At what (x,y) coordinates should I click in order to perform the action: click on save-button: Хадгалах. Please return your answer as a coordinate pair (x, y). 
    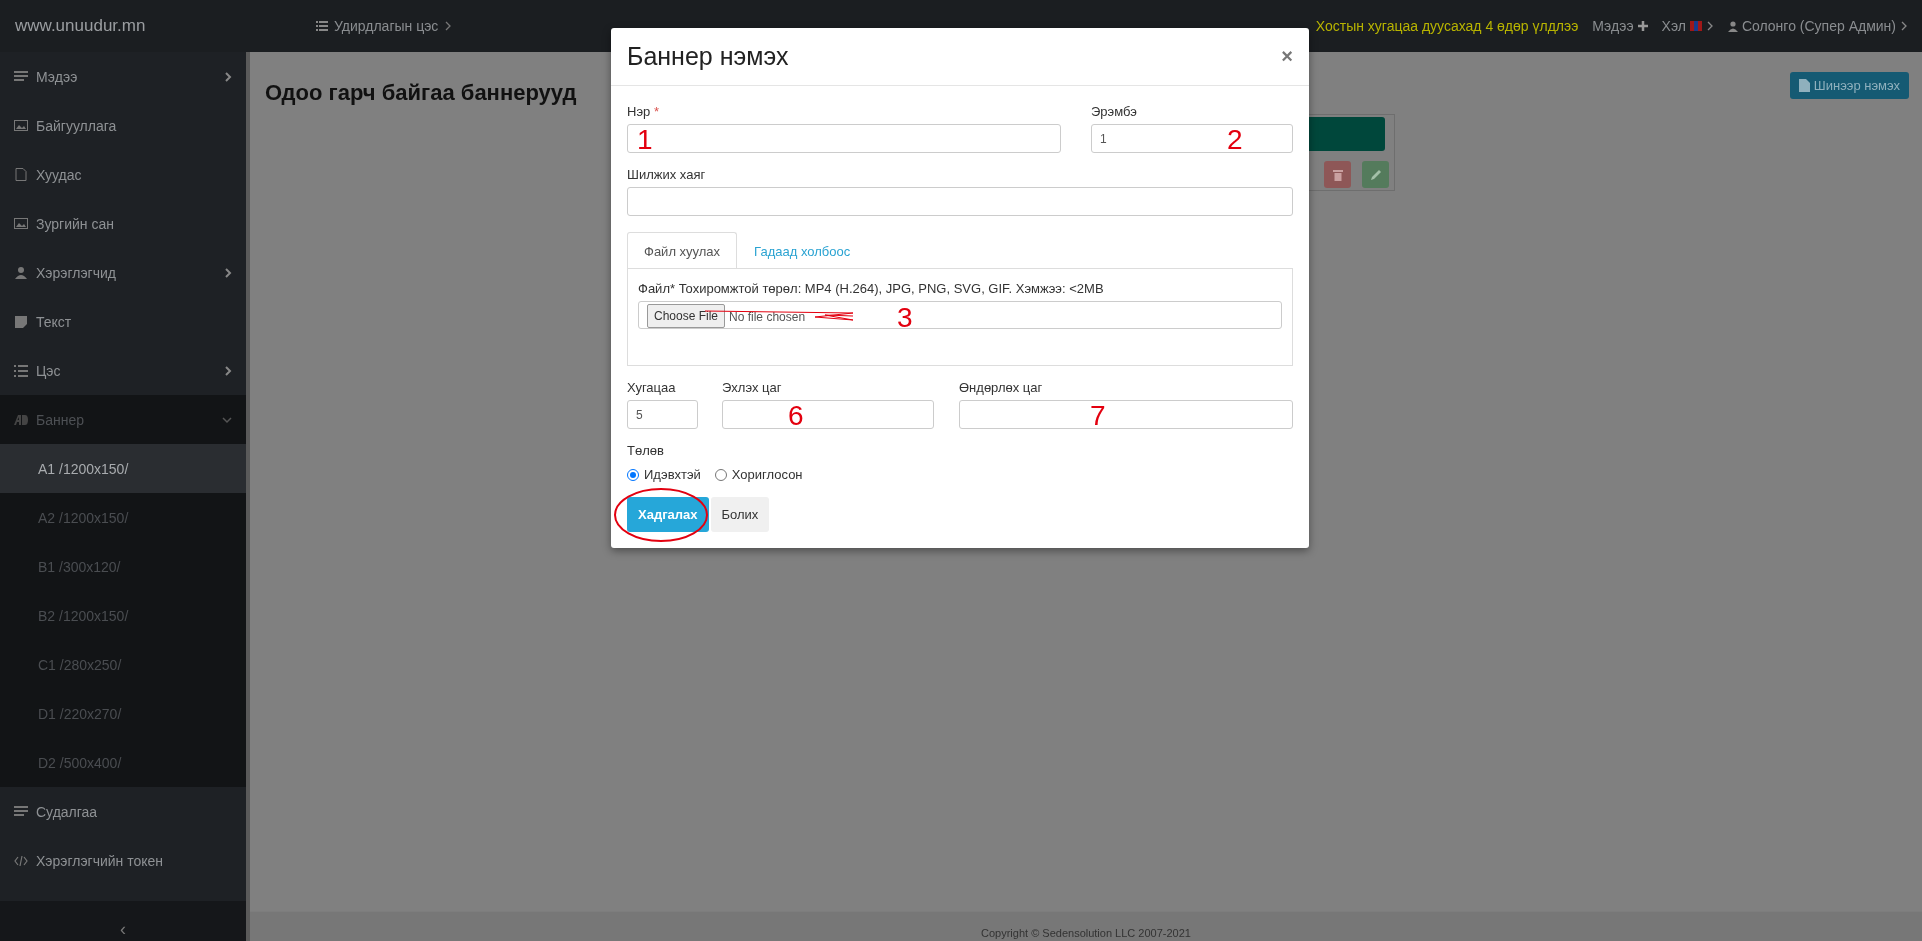
    Looking at the image, I should click on (668, 514).